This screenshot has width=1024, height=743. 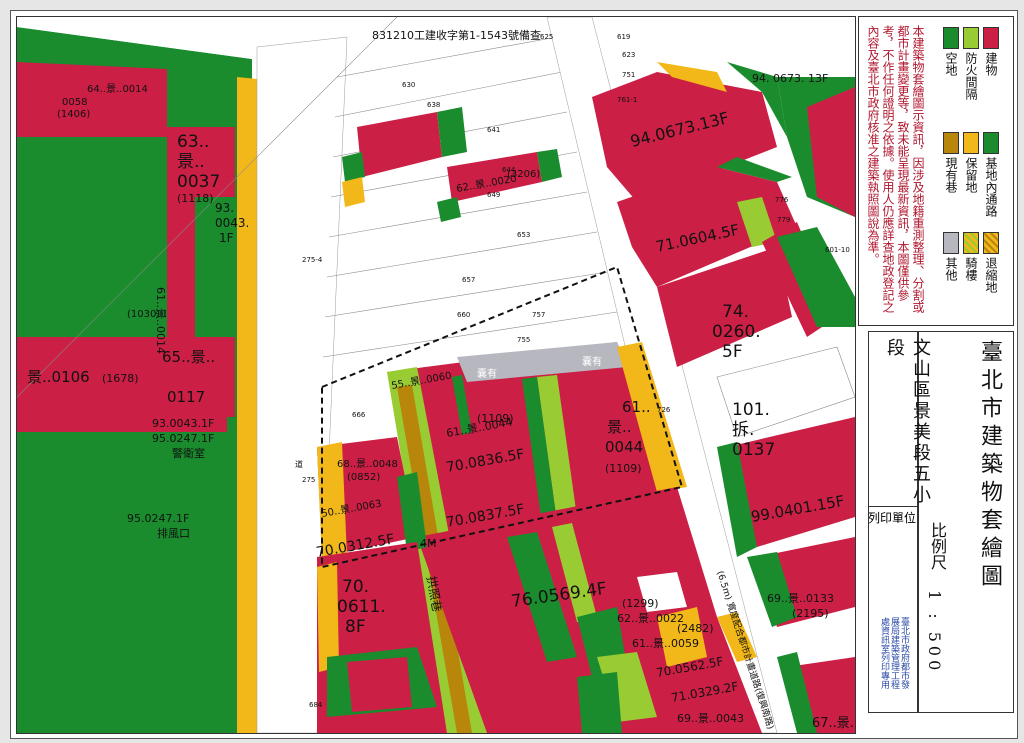 What do you see at coordinates (191, 162) in the screenshot?
I see `label-63-b: 景..` at bounding box center [191, 162].